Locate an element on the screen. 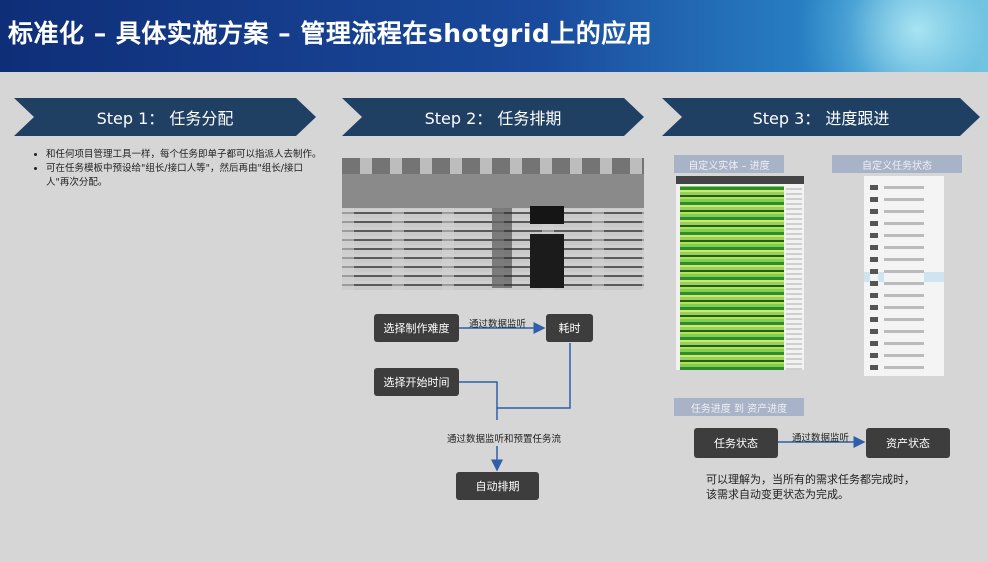 This screenshot has width=988, height=562. select-difficulty-box: 选择制作难度 is located at coordinates (416, 328).